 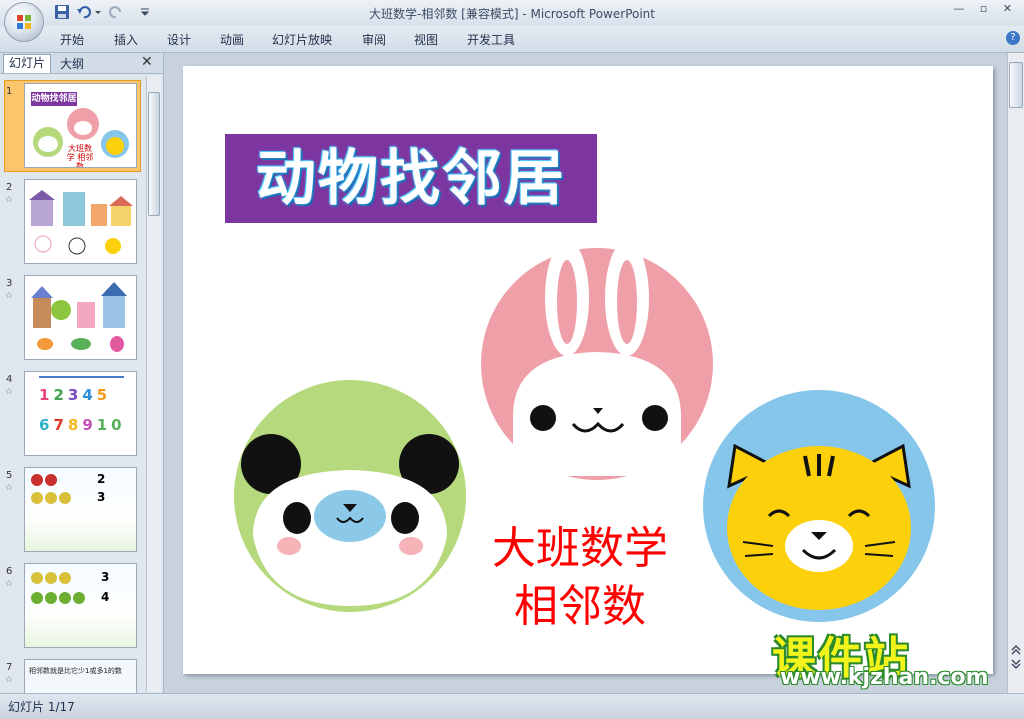 I want to click on office-button, so click(x=24, y=22).